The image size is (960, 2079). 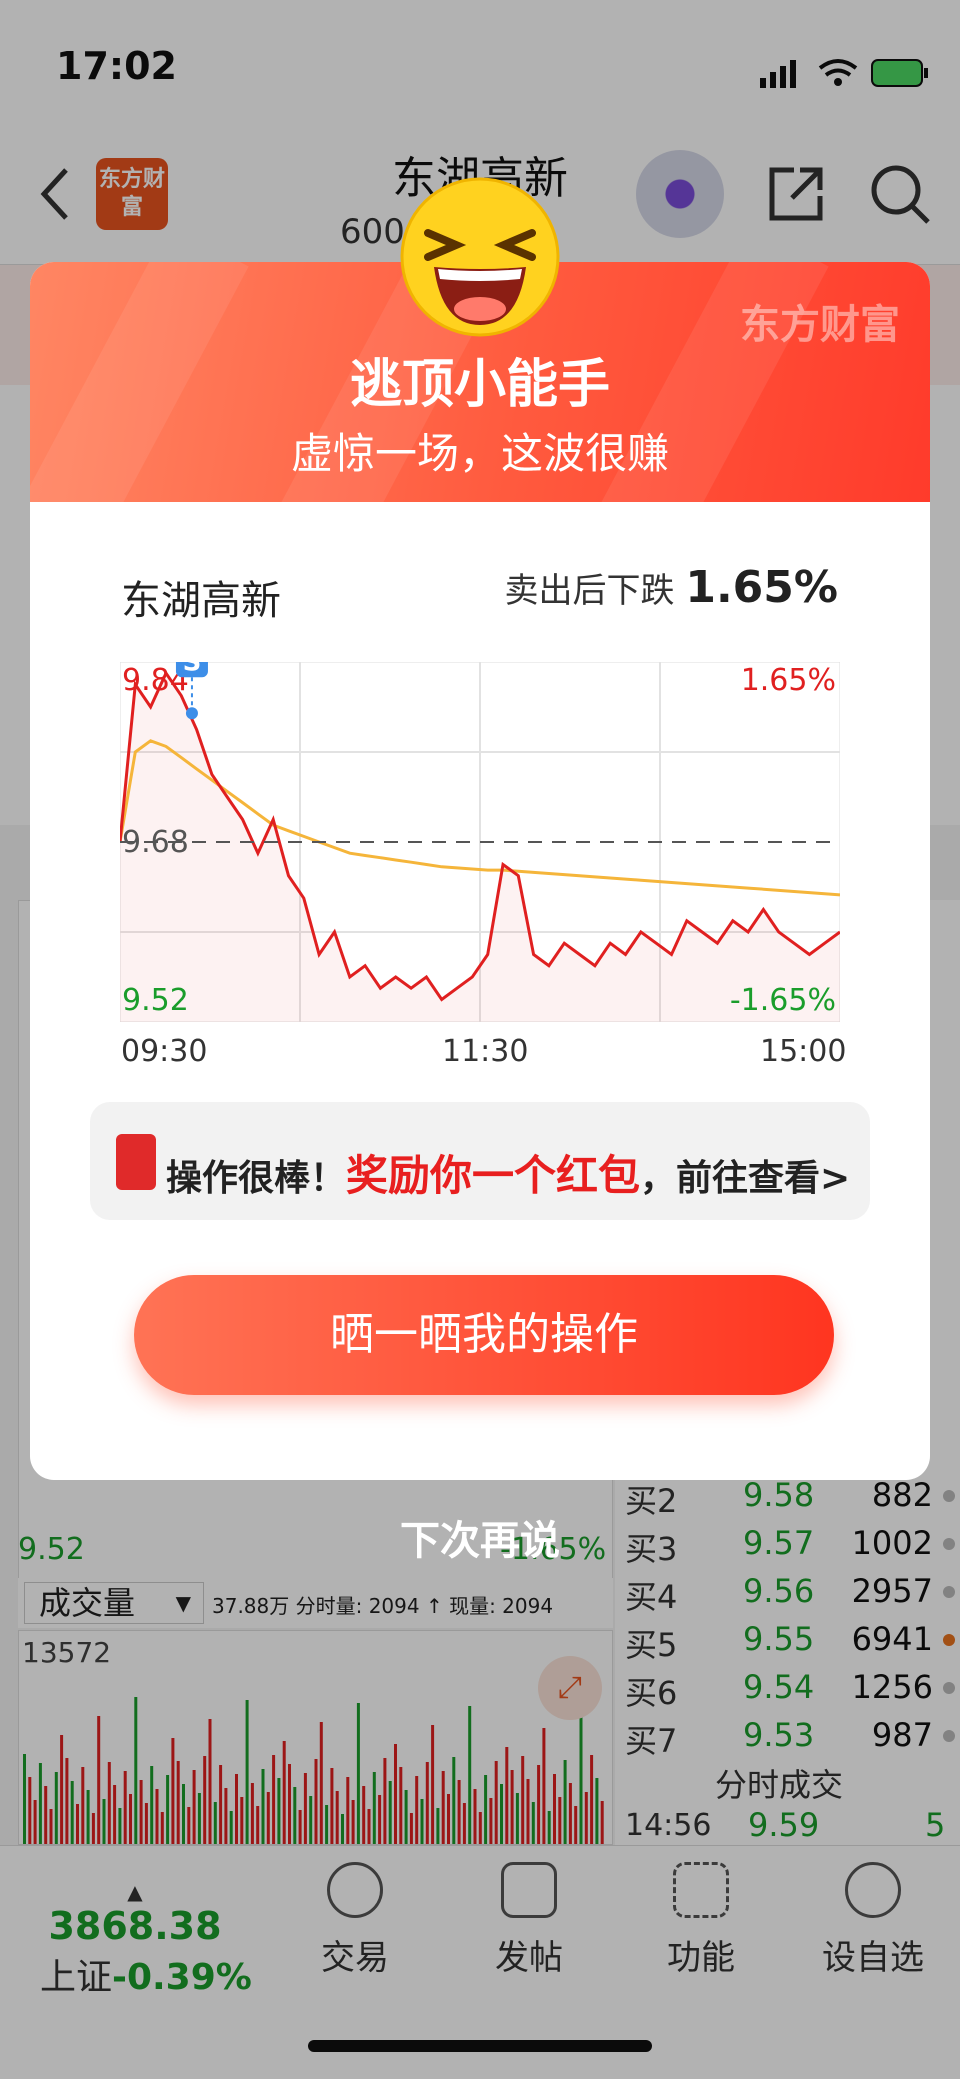 I want to click on modal-stock-name: 东湖高新, so click(x=201, y=601).